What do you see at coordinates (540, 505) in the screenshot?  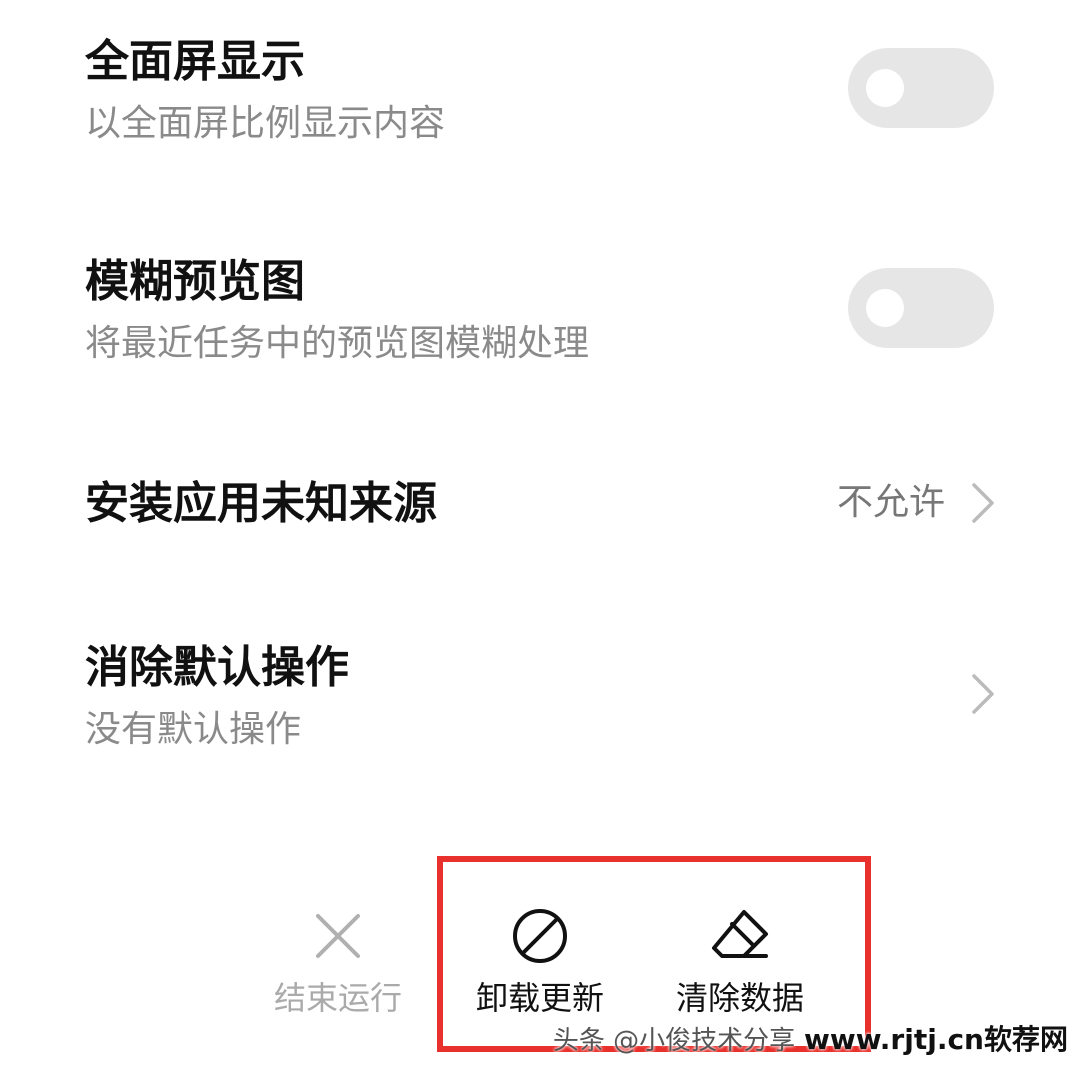 I see `setting-unknown-sources: 安装应用未知来源 不允许` at bounding box center [540, 505].